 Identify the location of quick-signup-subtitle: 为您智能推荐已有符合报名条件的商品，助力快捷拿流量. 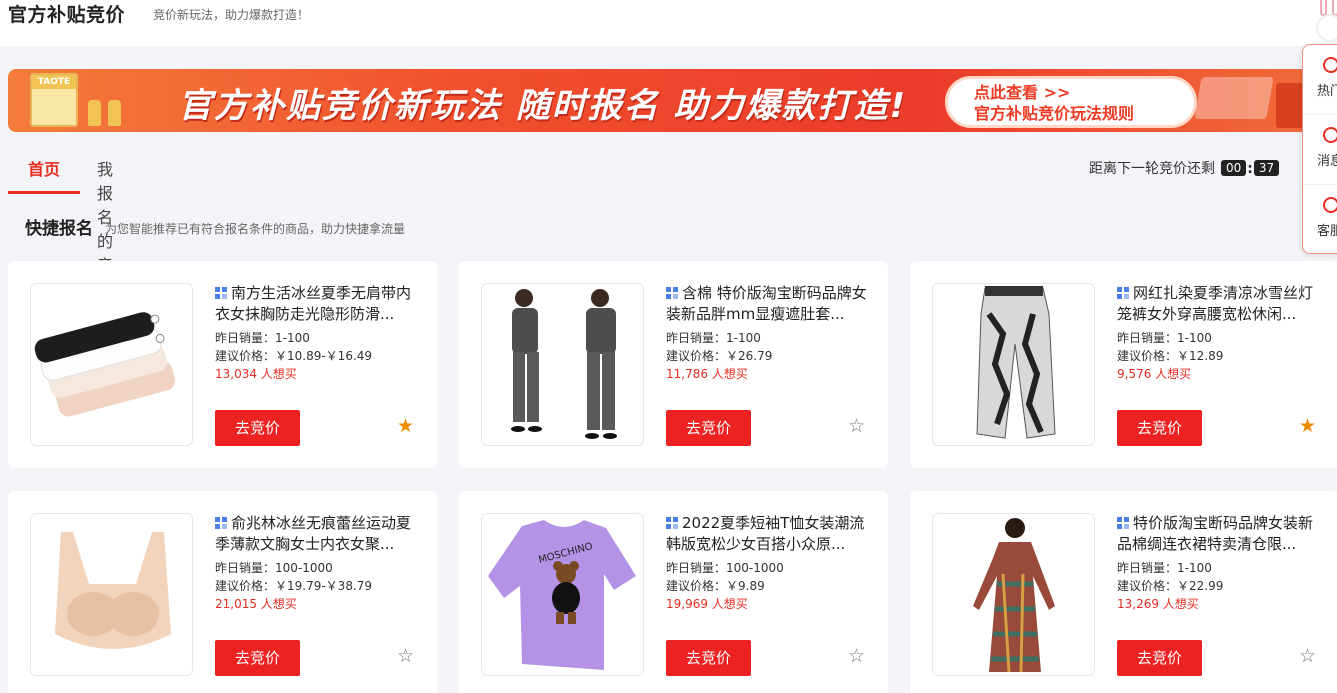
(255, 229).